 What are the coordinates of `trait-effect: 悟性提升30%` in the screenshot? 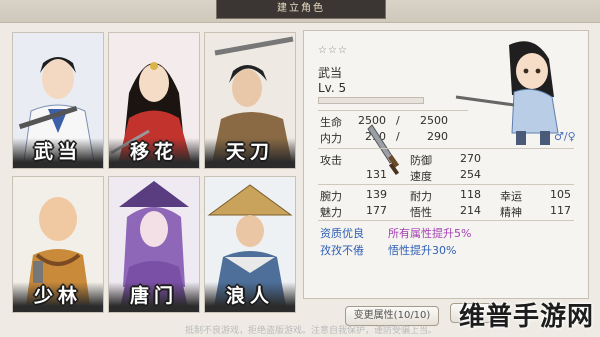 It's located at (422, 250).